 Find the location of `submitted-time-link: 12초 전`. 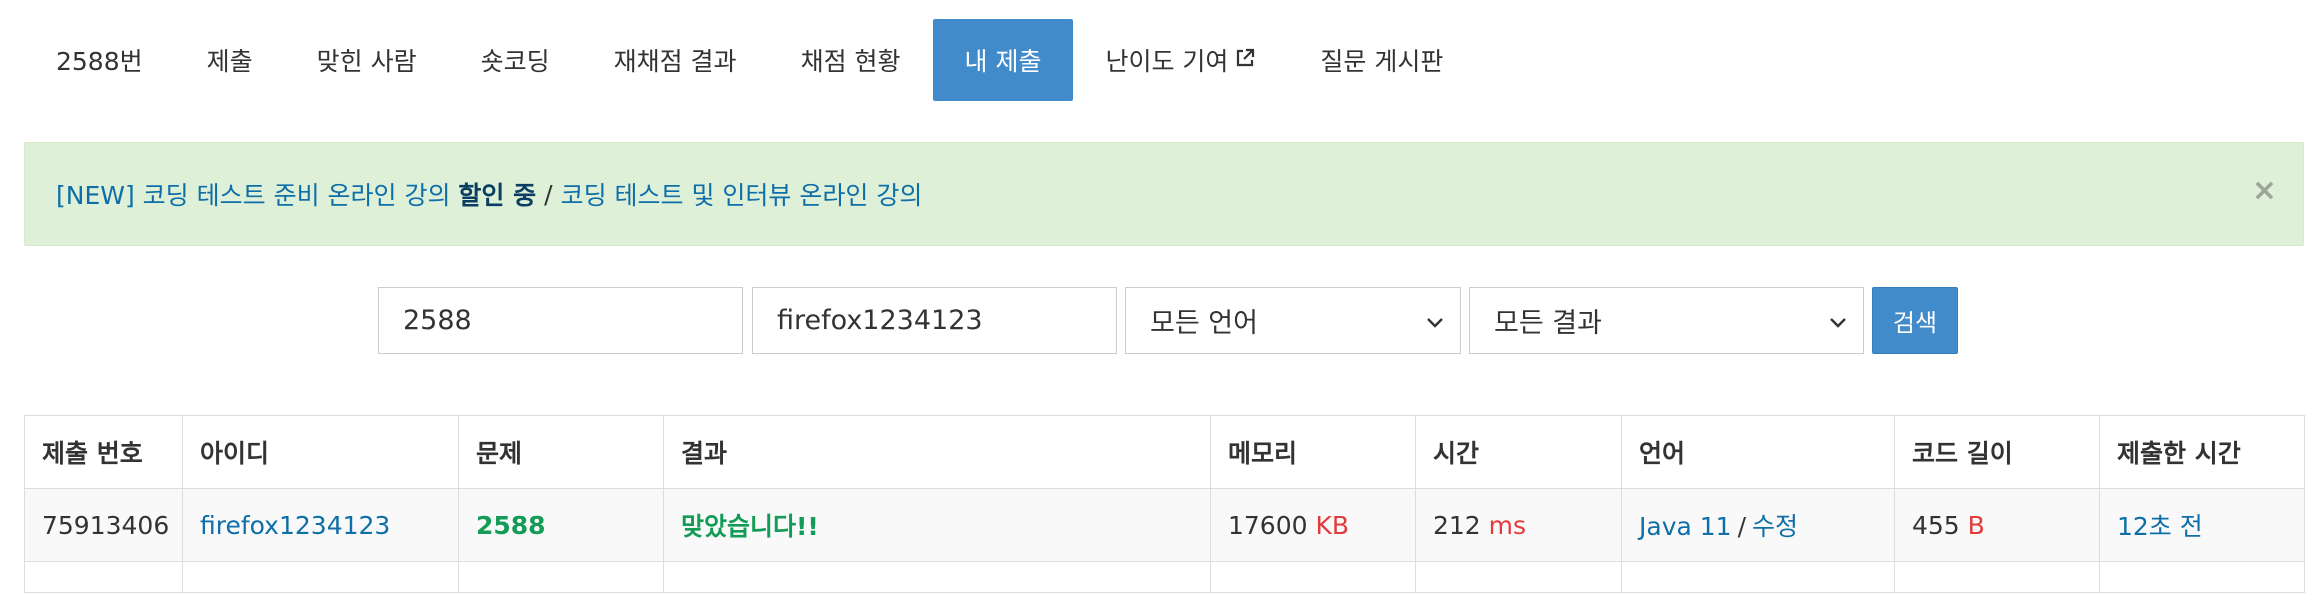

submitted-time-link: 12초 전 is located at coordinates (2160, 526).